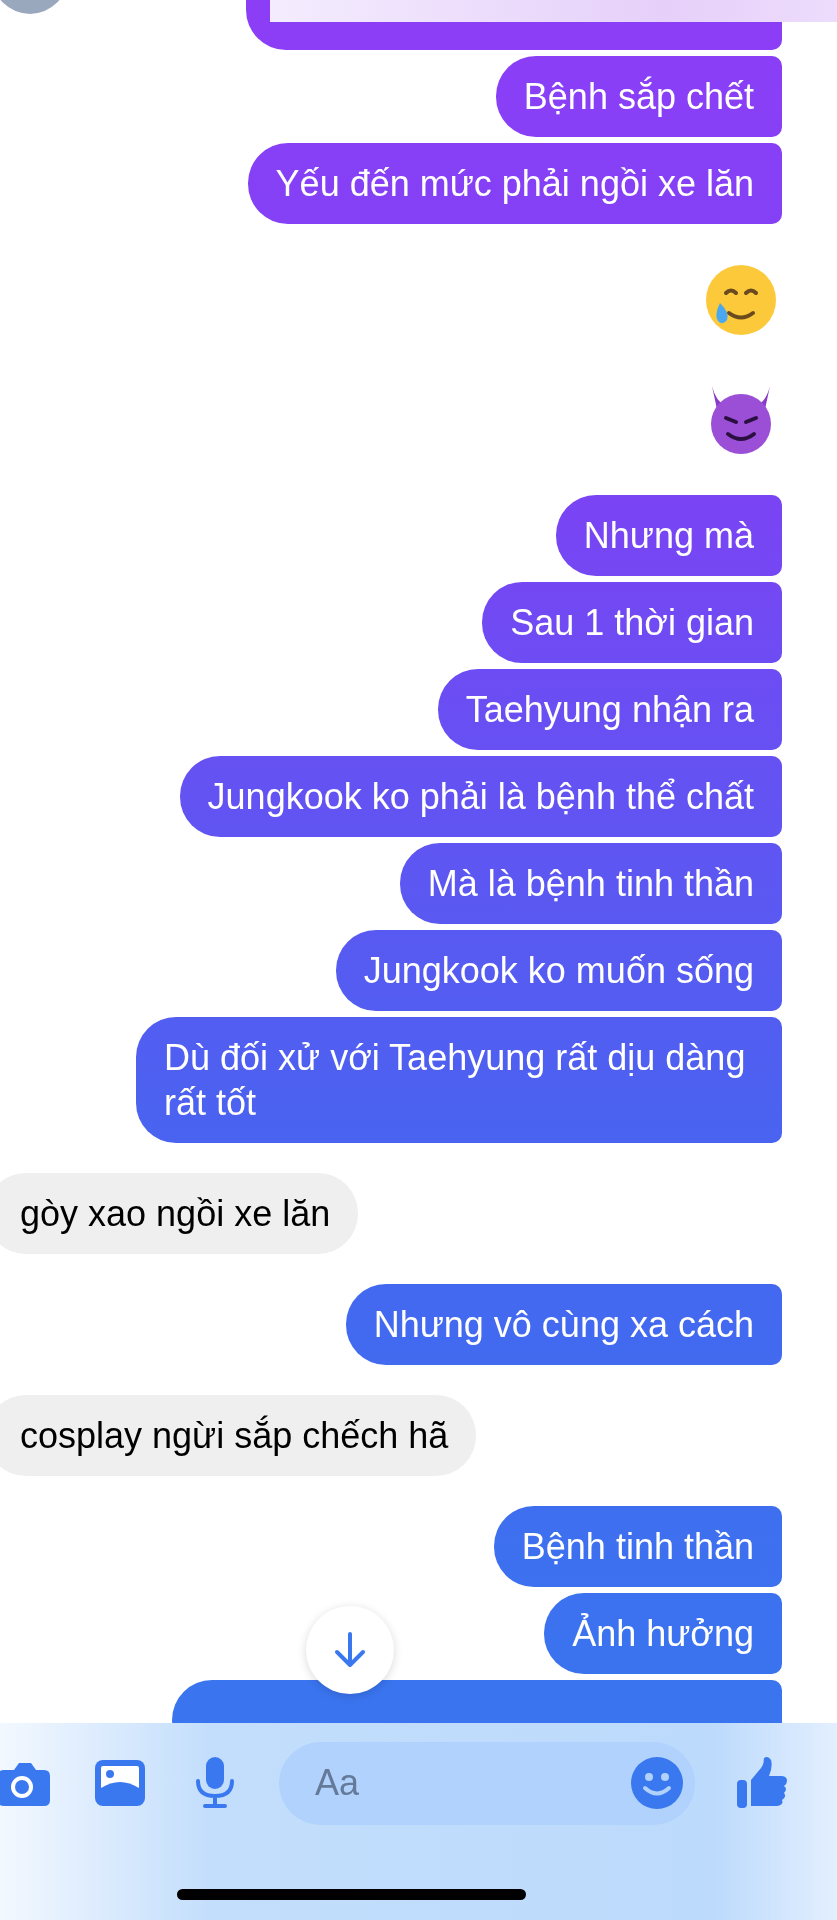  What do you see at coordinates (472, 1783) in the screenshot?
I see `message-input-field: Aa` at bounding box center [472, 1783].